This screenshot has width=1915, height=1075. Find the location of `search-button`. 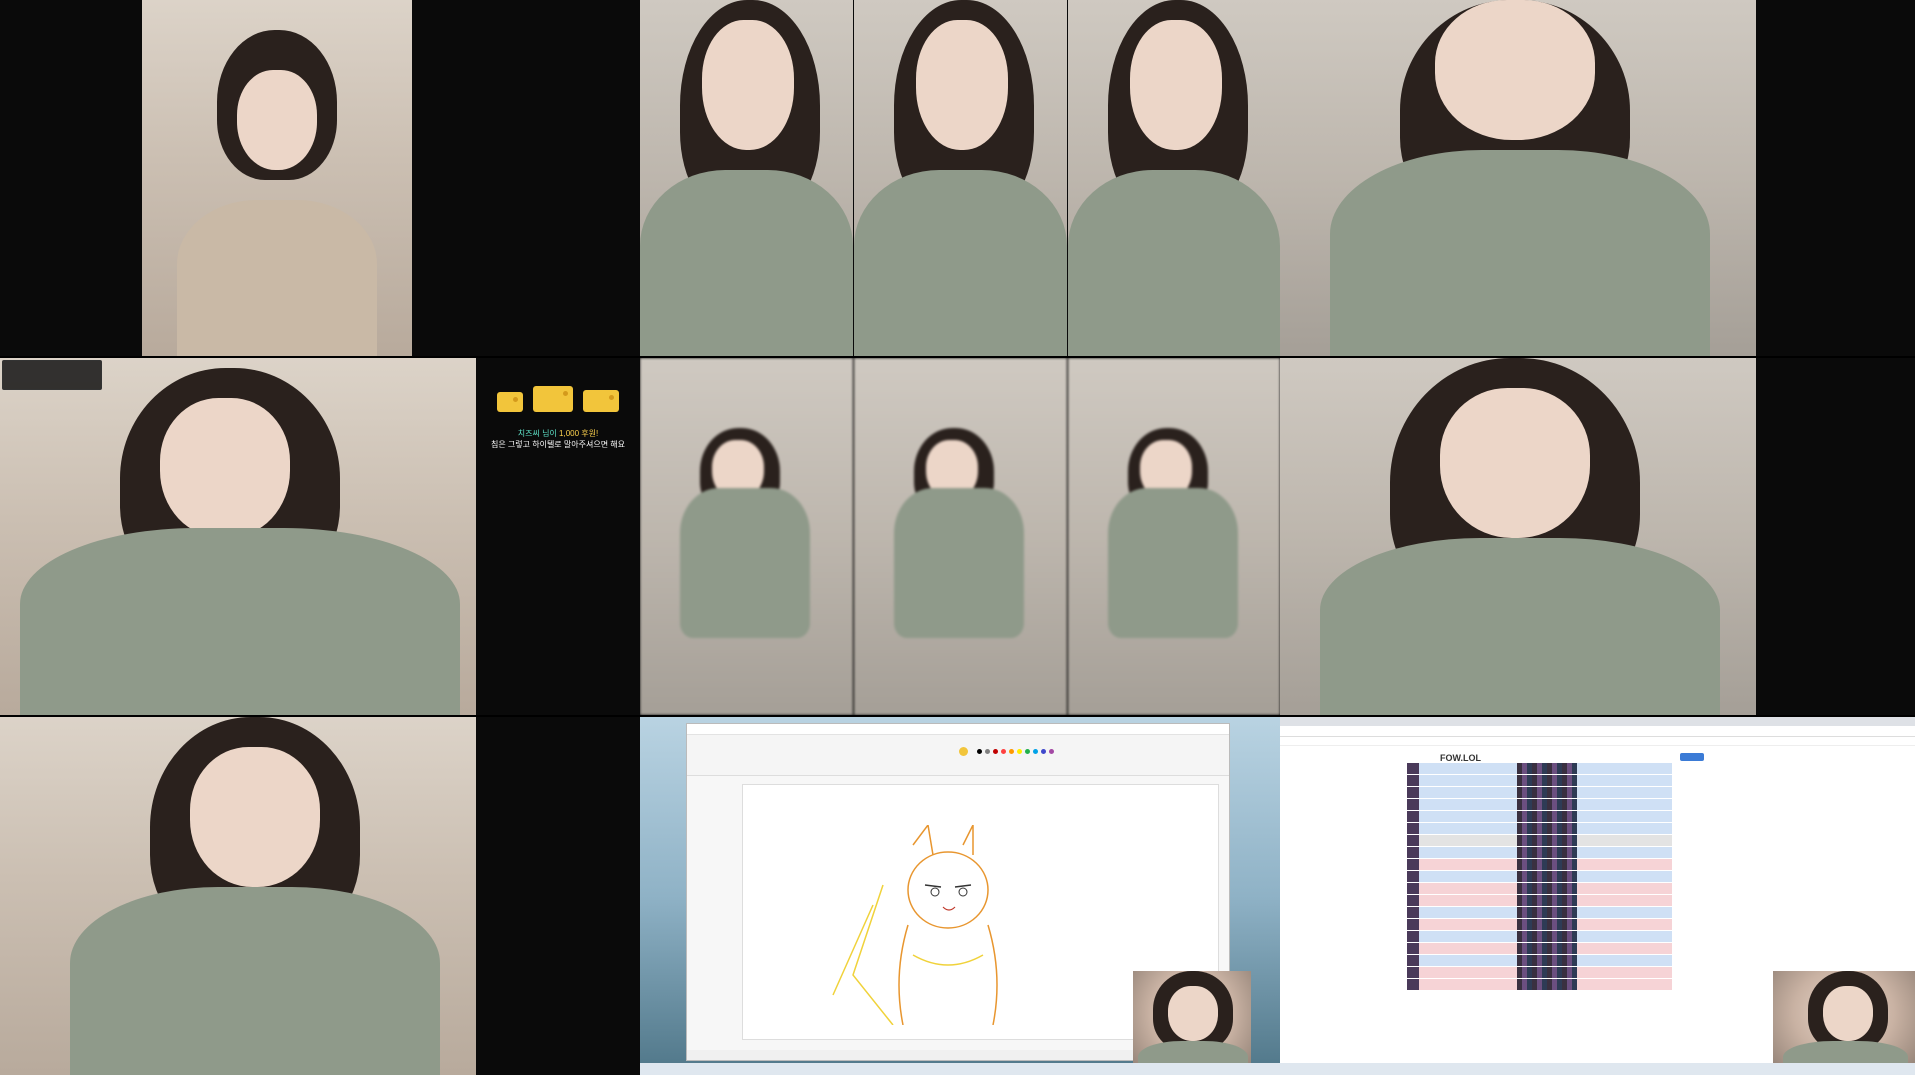

search-button is located at coordinates (1692, 757).